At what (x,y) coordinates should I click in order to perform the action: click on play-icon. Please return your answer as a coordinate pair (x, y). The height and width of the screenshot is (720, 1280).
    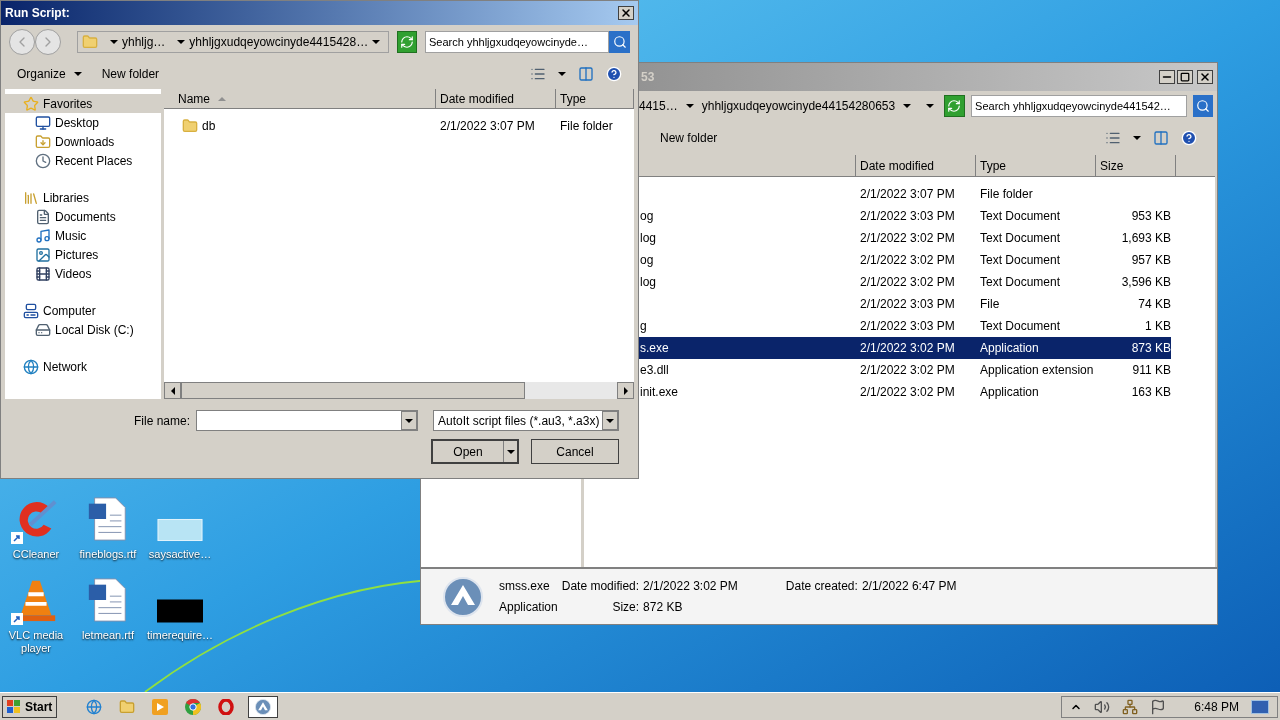
    Looking at the image, I should click on (160, 706).